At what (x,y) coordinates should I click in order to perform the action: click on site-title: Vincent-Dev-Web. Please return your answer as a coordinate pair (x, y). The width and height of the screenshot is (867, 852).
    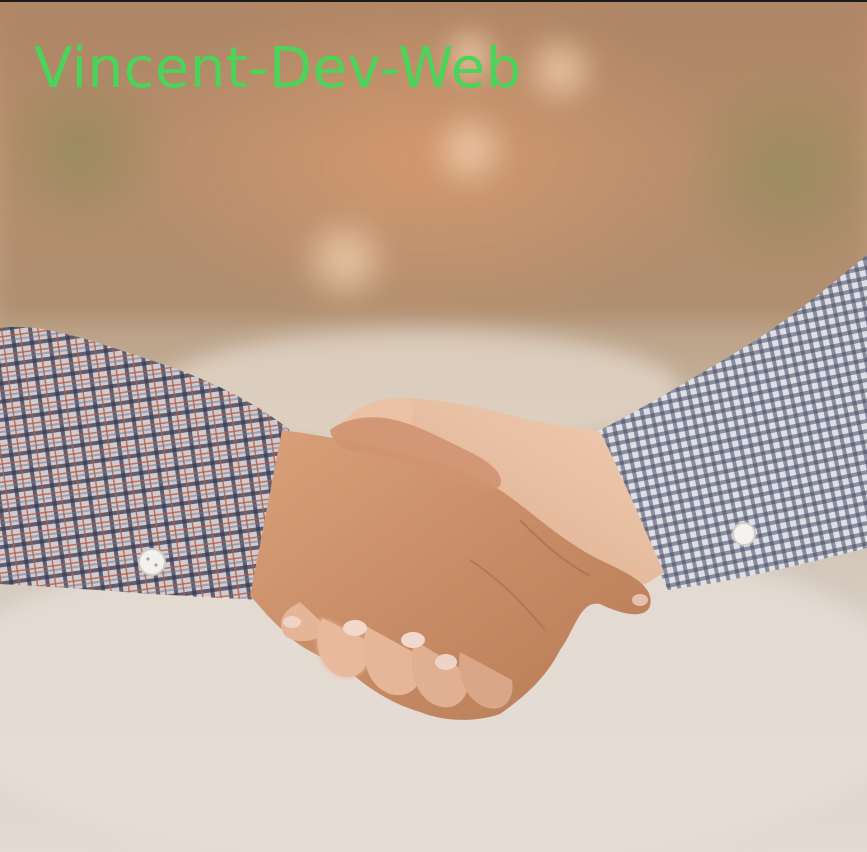
    Looking at the image, I should click on (278, 68).